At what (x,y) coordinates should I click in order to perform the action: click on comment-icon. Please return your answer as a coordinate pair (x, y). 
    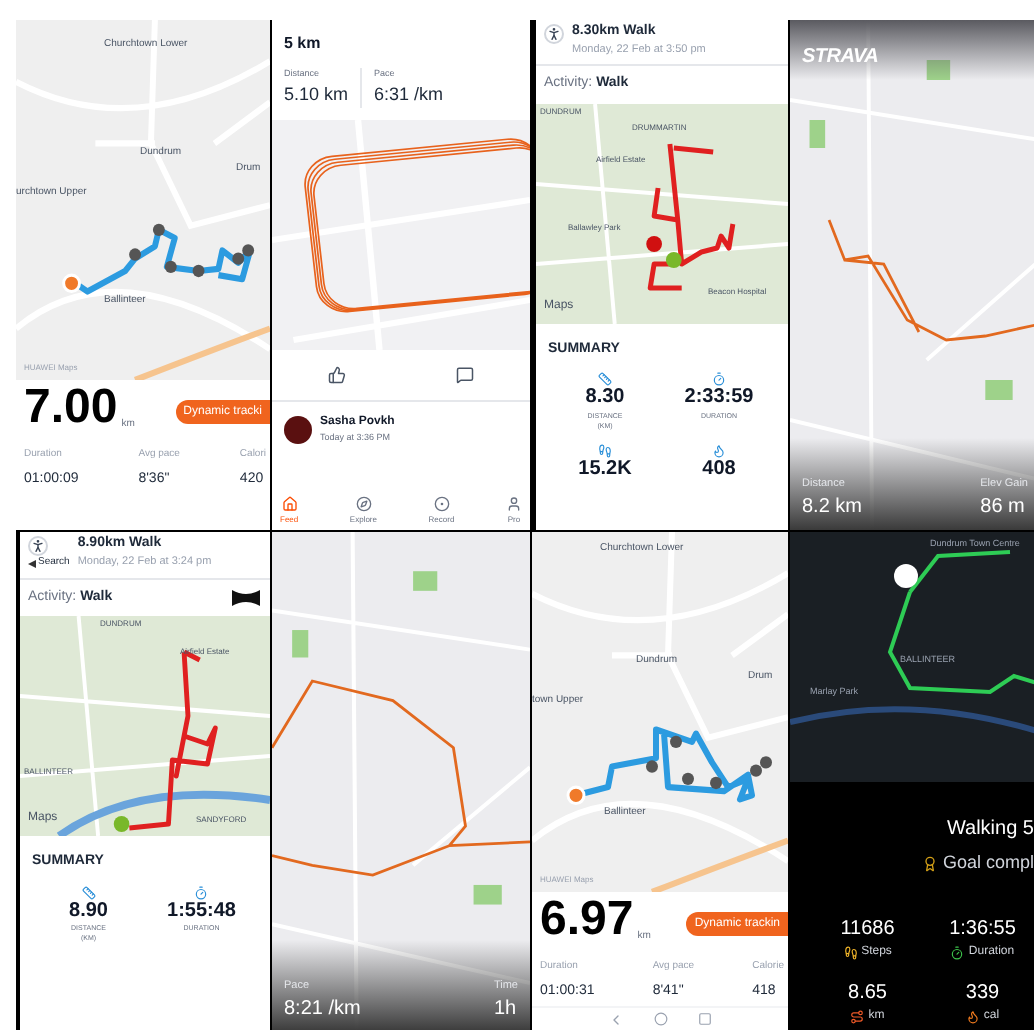
    Looking at the image, I should click on (465, 375).